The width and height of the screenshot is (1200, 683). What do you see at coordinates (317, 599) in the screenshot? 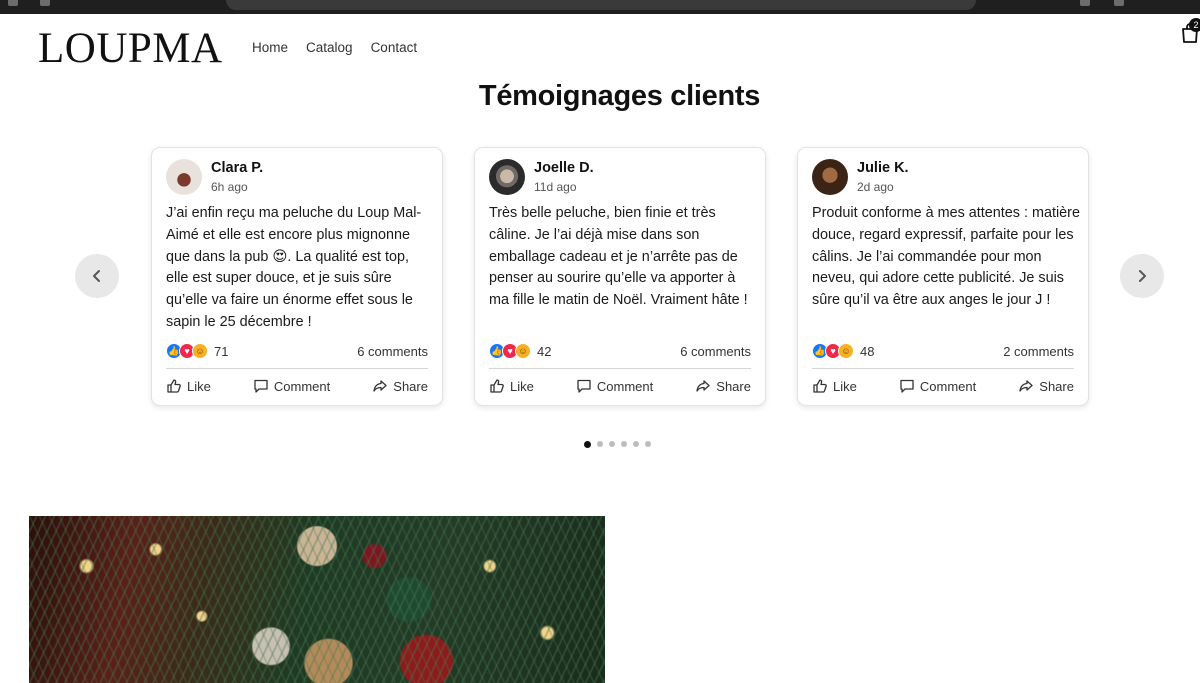
I see `christmas-tree-image` at bounding box center [317, 599].